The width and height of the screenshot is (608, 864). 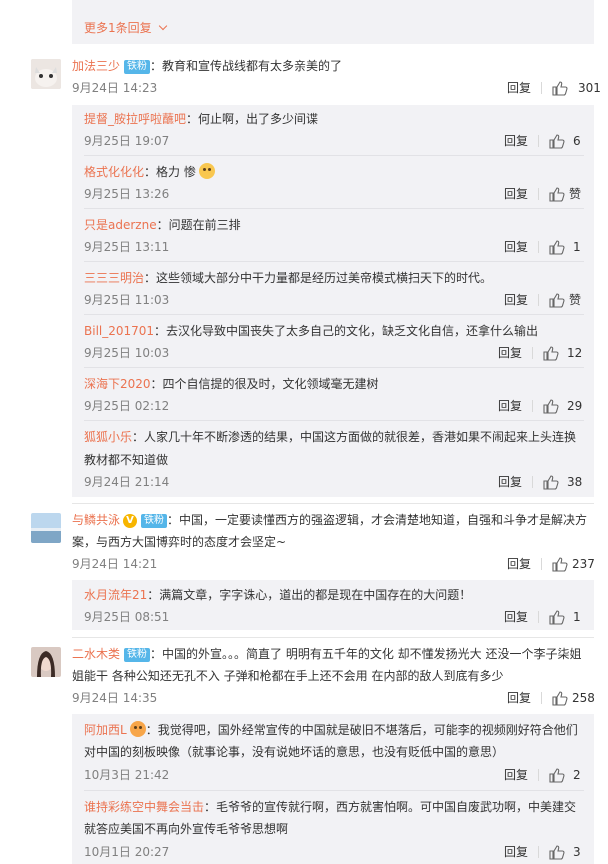 I want to click on reply-time: 10月1日 20:27, so click(x=127, y=852).